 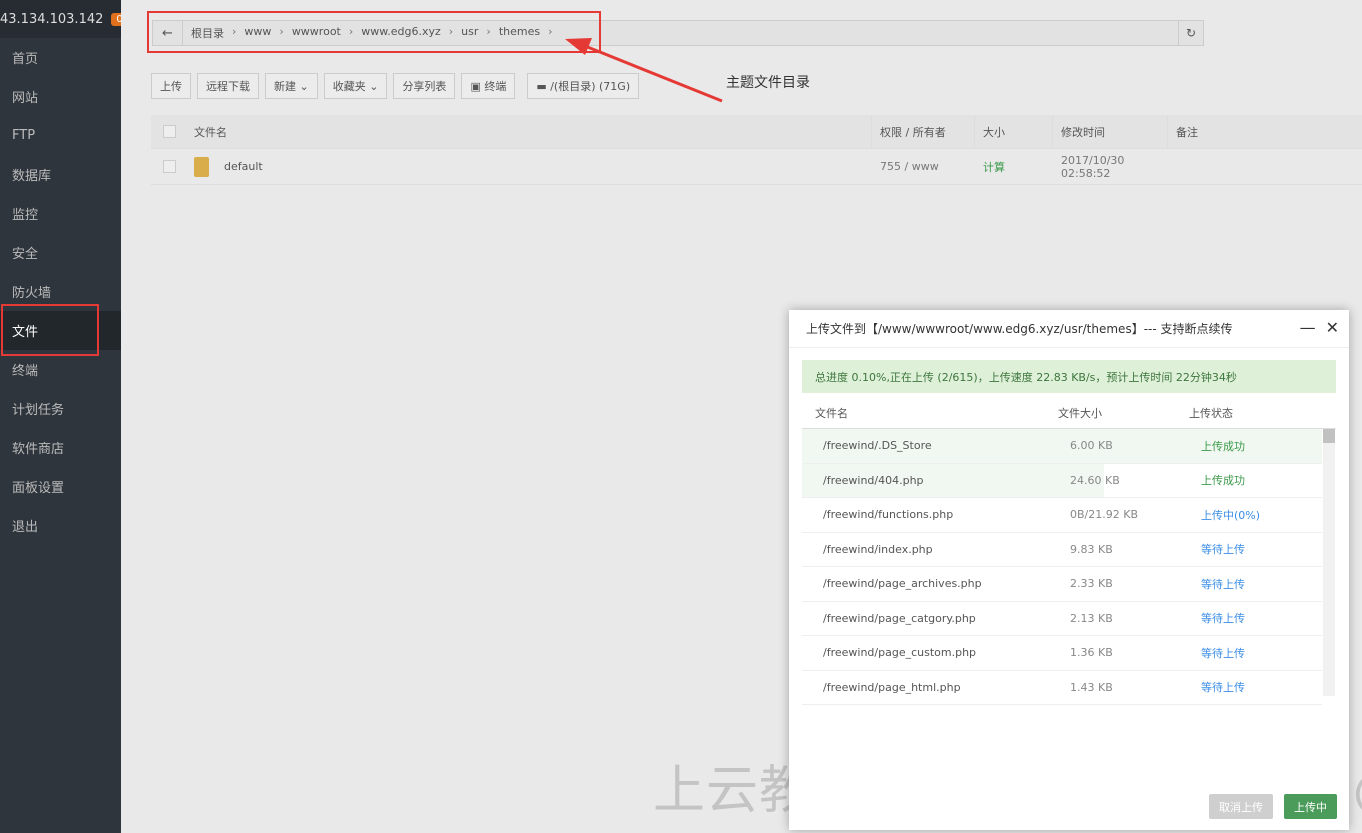 What do you see at coordinates (1062, 653) in the screenshot?
I see `upload-row: /freewind/page_custom.php 1.36 KB 等待上传` at bounding box center [1062, 653].